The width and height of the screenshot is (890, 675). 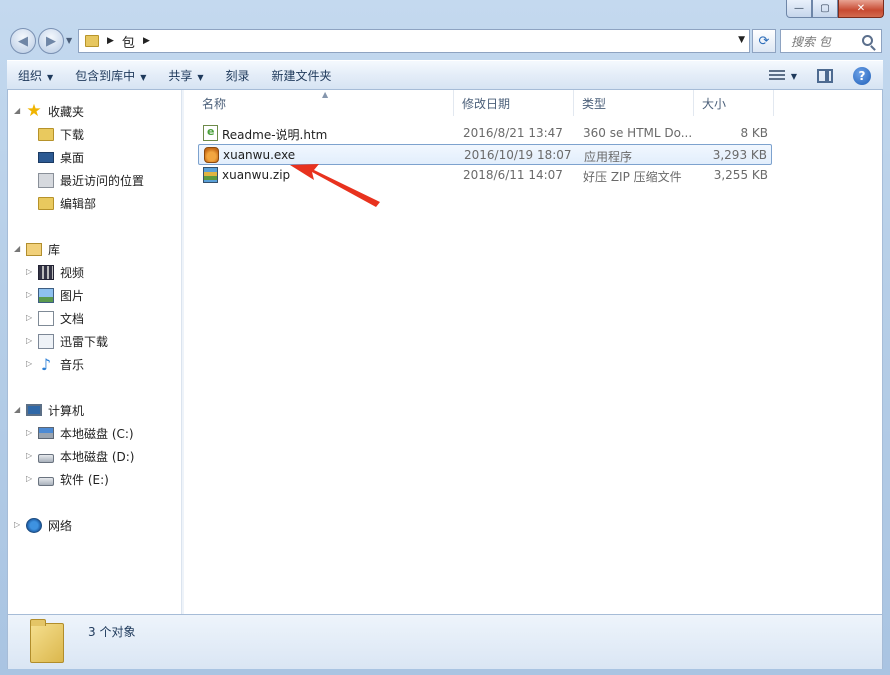 What do you see at coordinates (46, 180) in the screenshot?
I see `recent-places-icon` at bounding box center [46, 180].